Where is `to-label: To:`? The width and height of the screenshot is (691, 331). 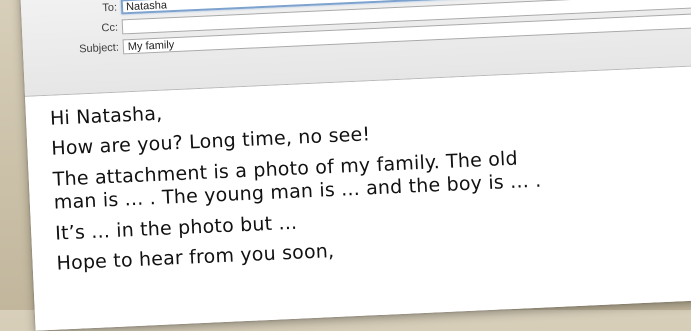
to-label: To: is located at coordinates (110, 8).